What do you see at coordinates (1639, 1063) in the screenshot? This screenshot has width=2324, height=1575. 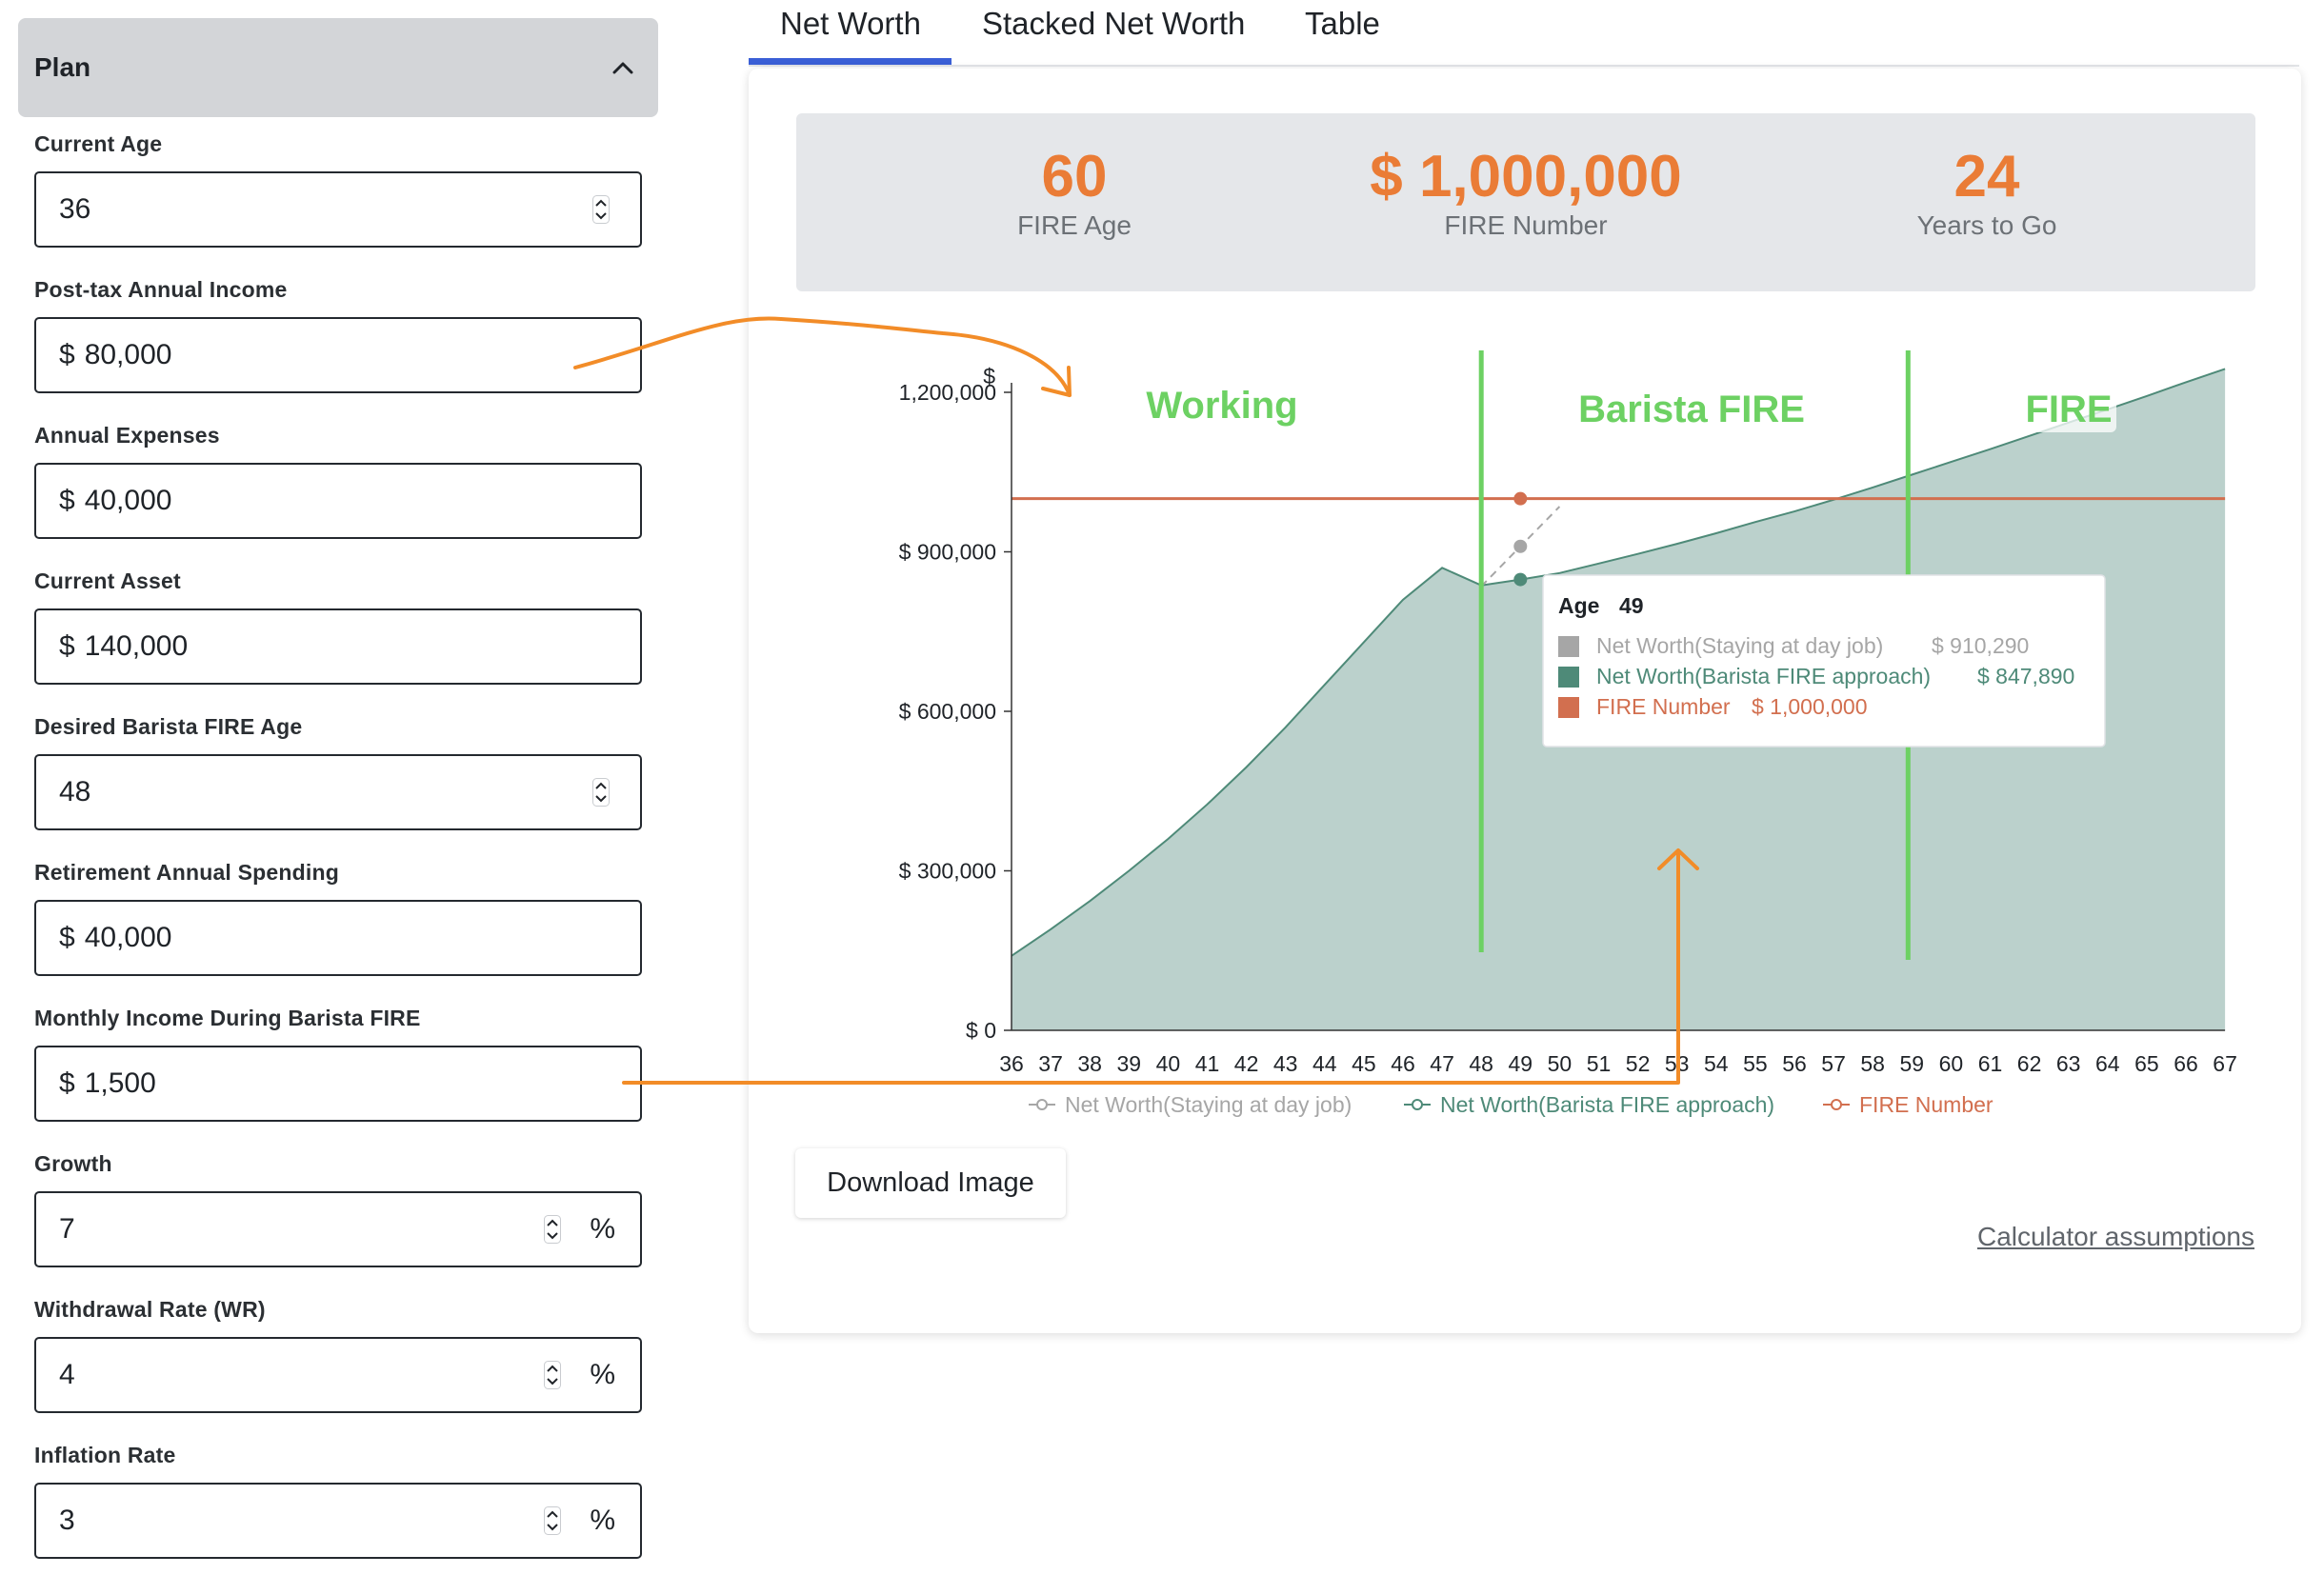 I see `x-tick-label: 52` at bounding box center [1639, 1063].